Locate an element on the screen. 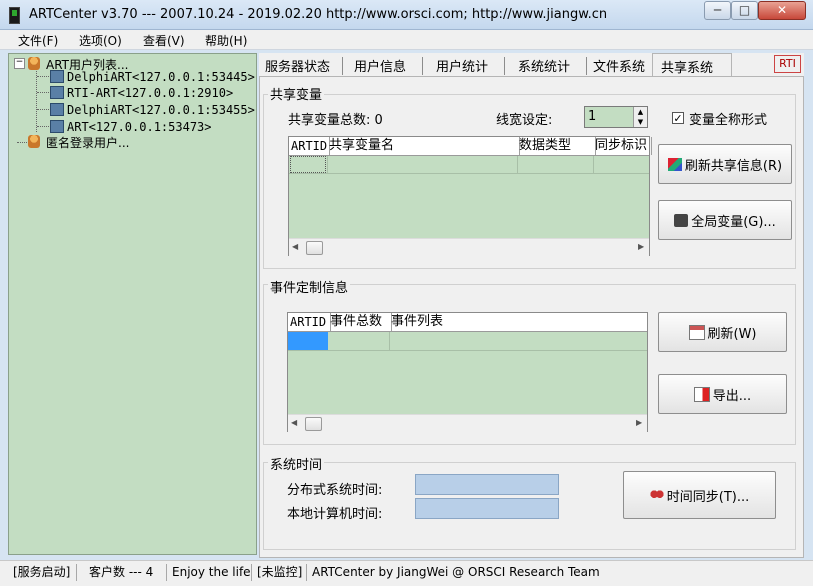 The height and width of the screenshot is (586, 813). selected-cell is located at coordinates (308, 341).